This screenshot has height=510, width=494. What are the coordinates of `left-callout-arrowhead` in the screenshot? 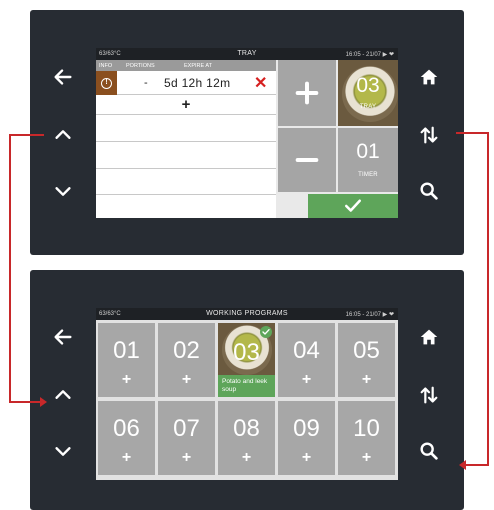 It's located at (43, 402).